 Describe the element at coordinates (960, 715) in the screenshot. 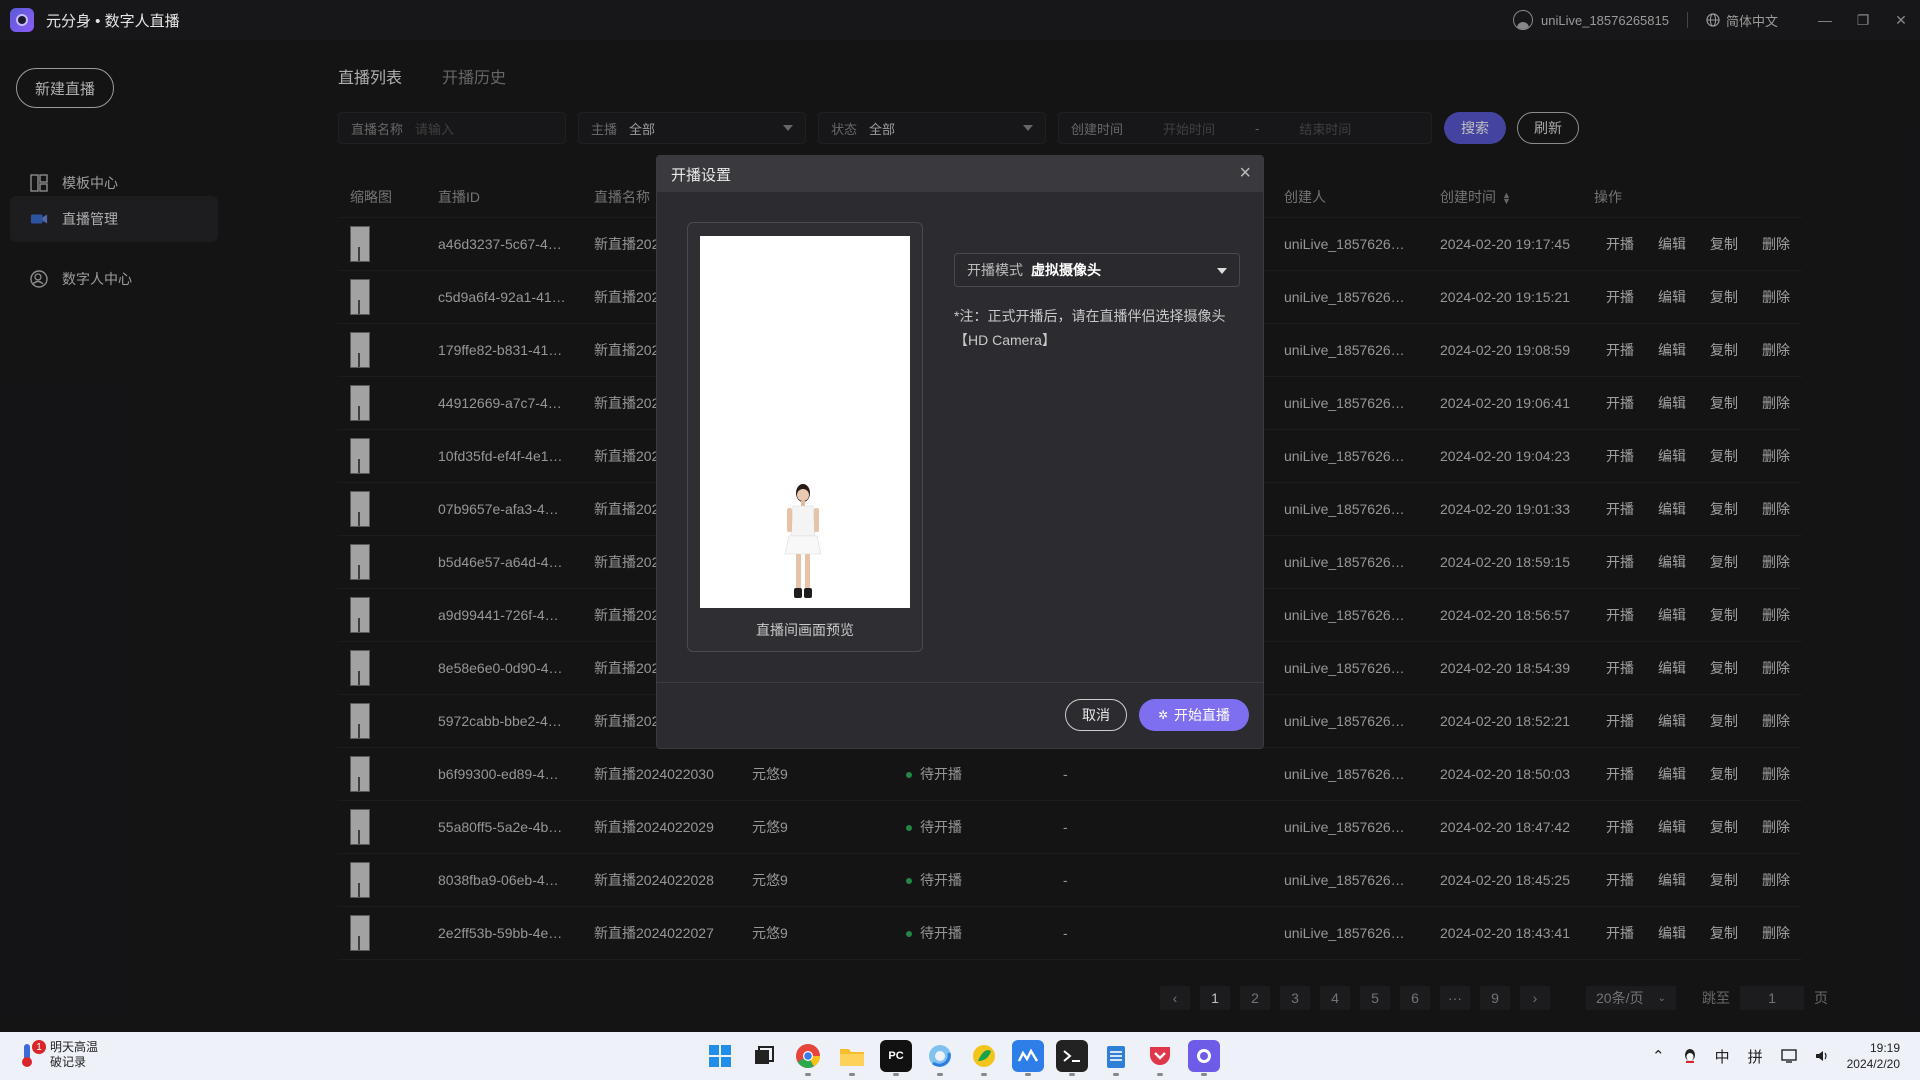

I see `dialog-footer: 取消 ✲ 开始直播` at that location.